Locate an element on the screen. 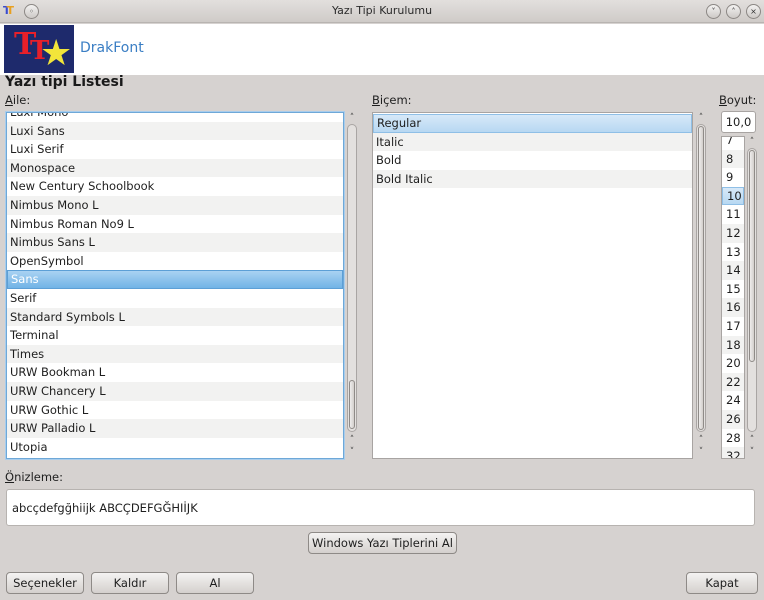  family-list-item: Luxi Mono is located at coordinates (175, 117).